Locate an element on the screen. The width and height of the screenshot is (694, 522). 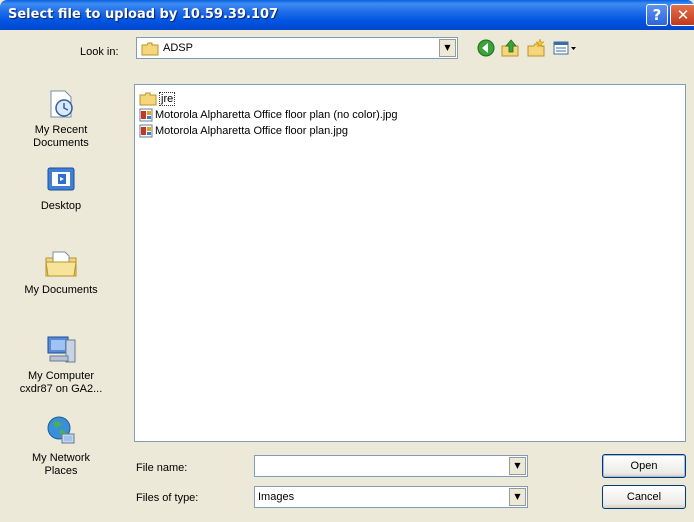
help-button: ? is located at coordinates (657, 15).